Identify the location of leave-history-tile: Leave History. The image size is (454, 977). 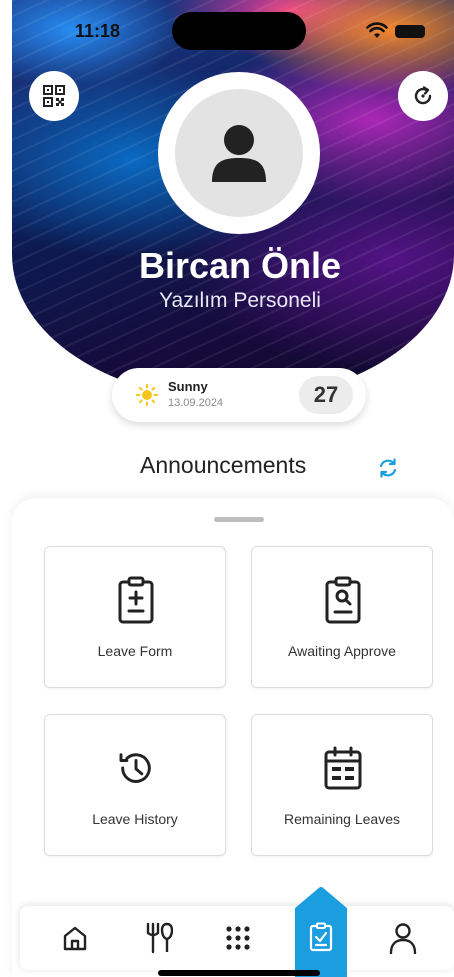
(135, 785).